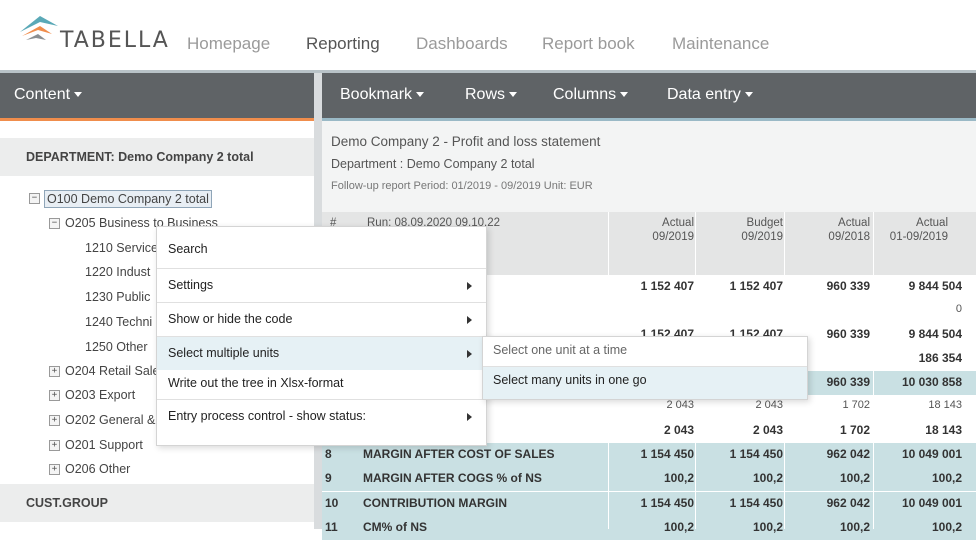  I want to click on menu-item-label: Search, so click(188, 249).